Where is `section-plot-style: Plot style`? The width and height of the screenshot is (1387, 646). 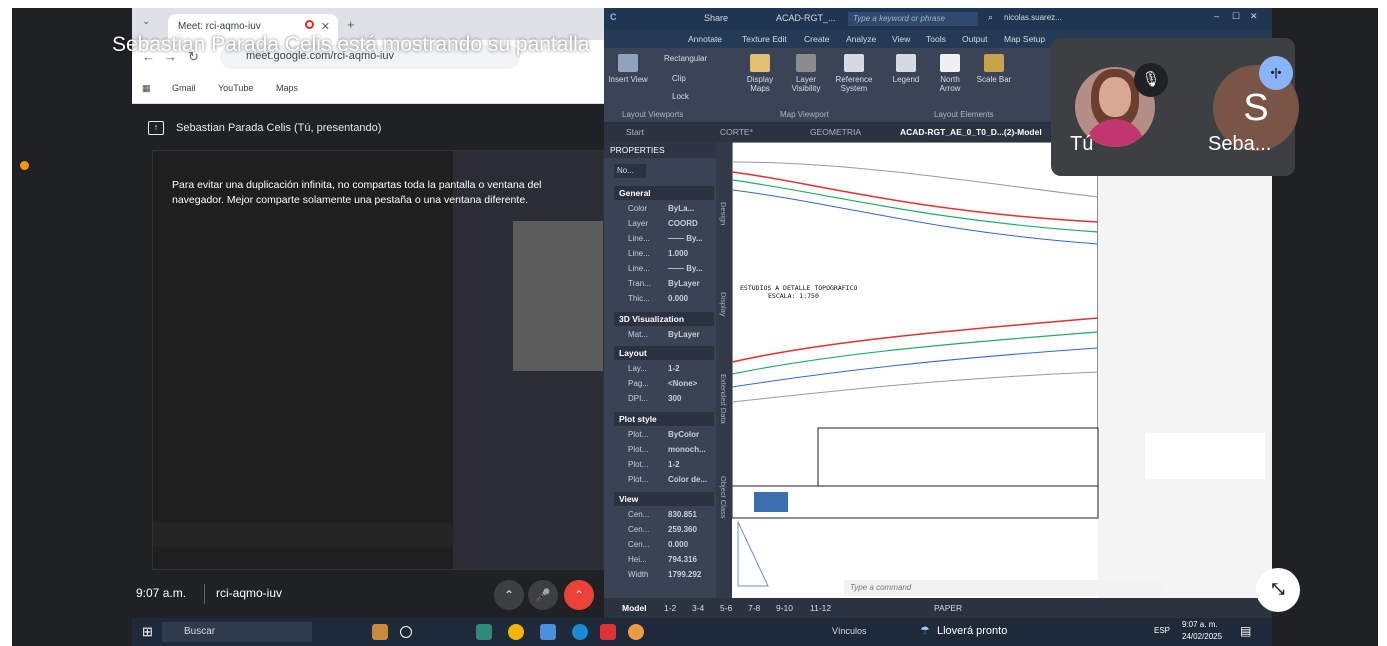
section-plot-style: Plot style is located at coordinates (664, 419).